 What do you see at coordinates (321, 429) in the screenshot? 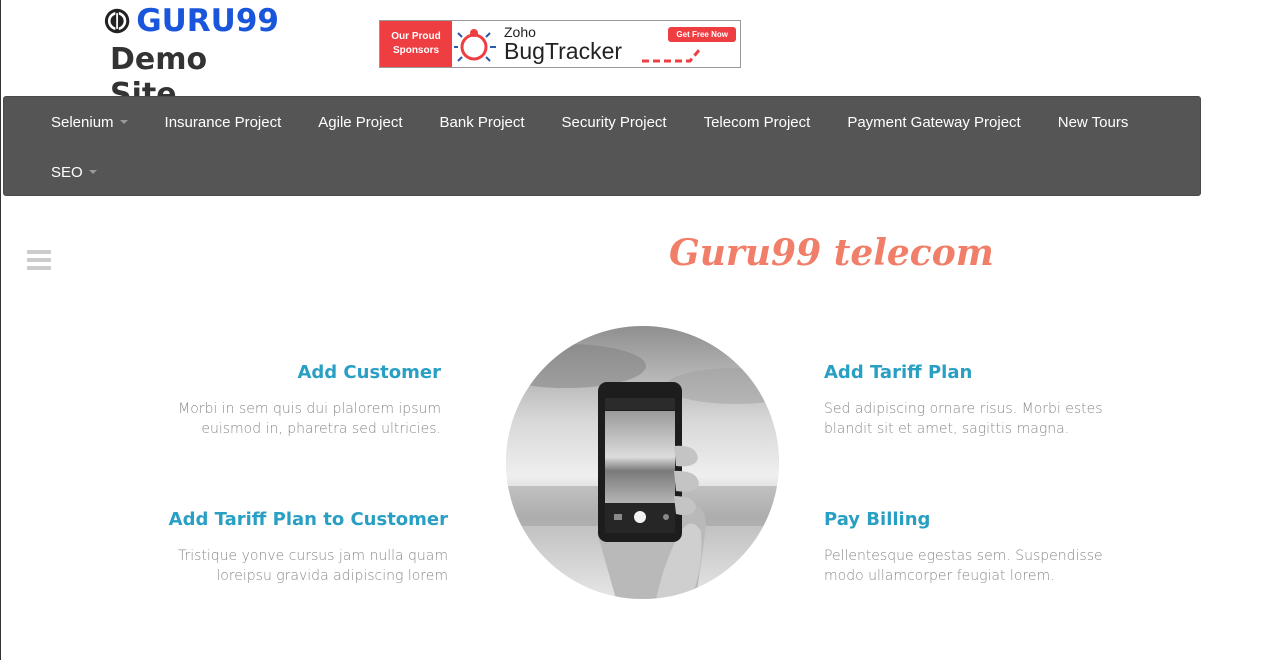
I see `add-customer-desc-line2: euismod in, pharetra sed ultricies.` at bounding box center [321, 429].